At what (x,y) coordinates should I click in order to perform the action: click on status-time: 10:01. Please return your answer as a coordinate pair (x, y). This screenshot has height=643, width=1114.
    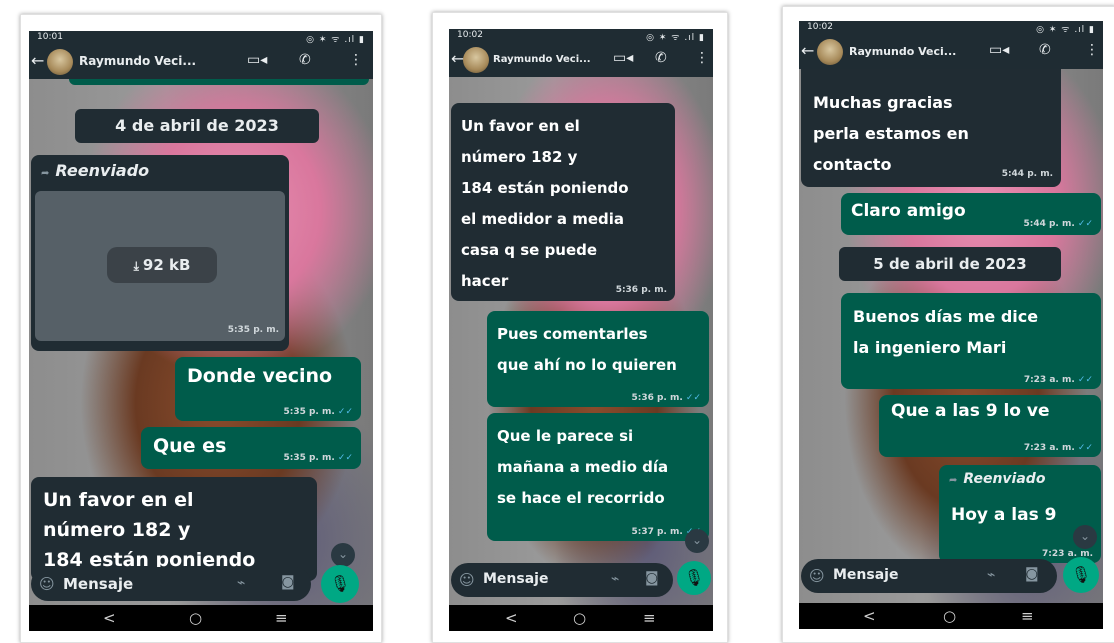
    Looking at the image, I should click on (50, 37).